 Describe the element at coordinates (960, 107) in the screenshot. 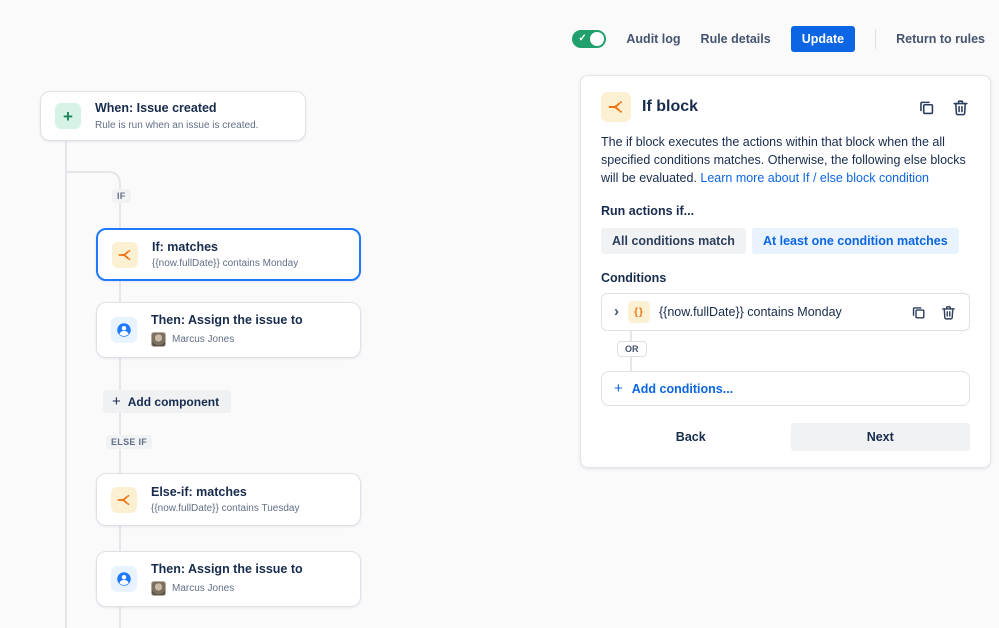

I see `delete-block-icon` at that location.